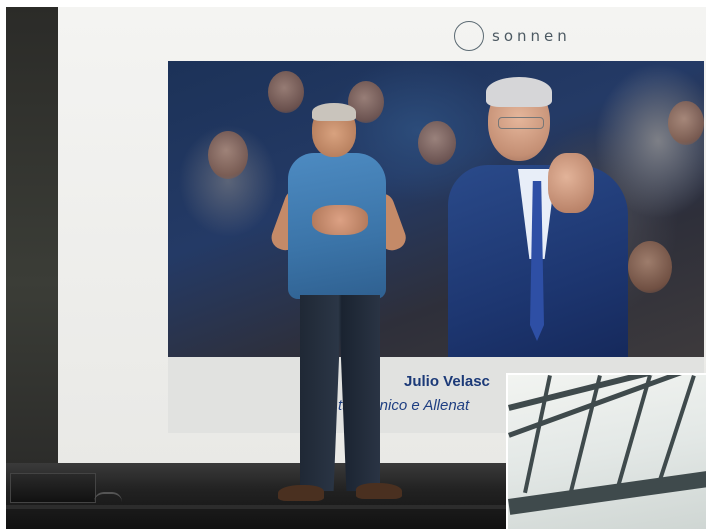 This screenshot has width=706, height=529. Describe the element at coordinates (521, 123) in the screenshot. I see `coach-glasses` at that location.